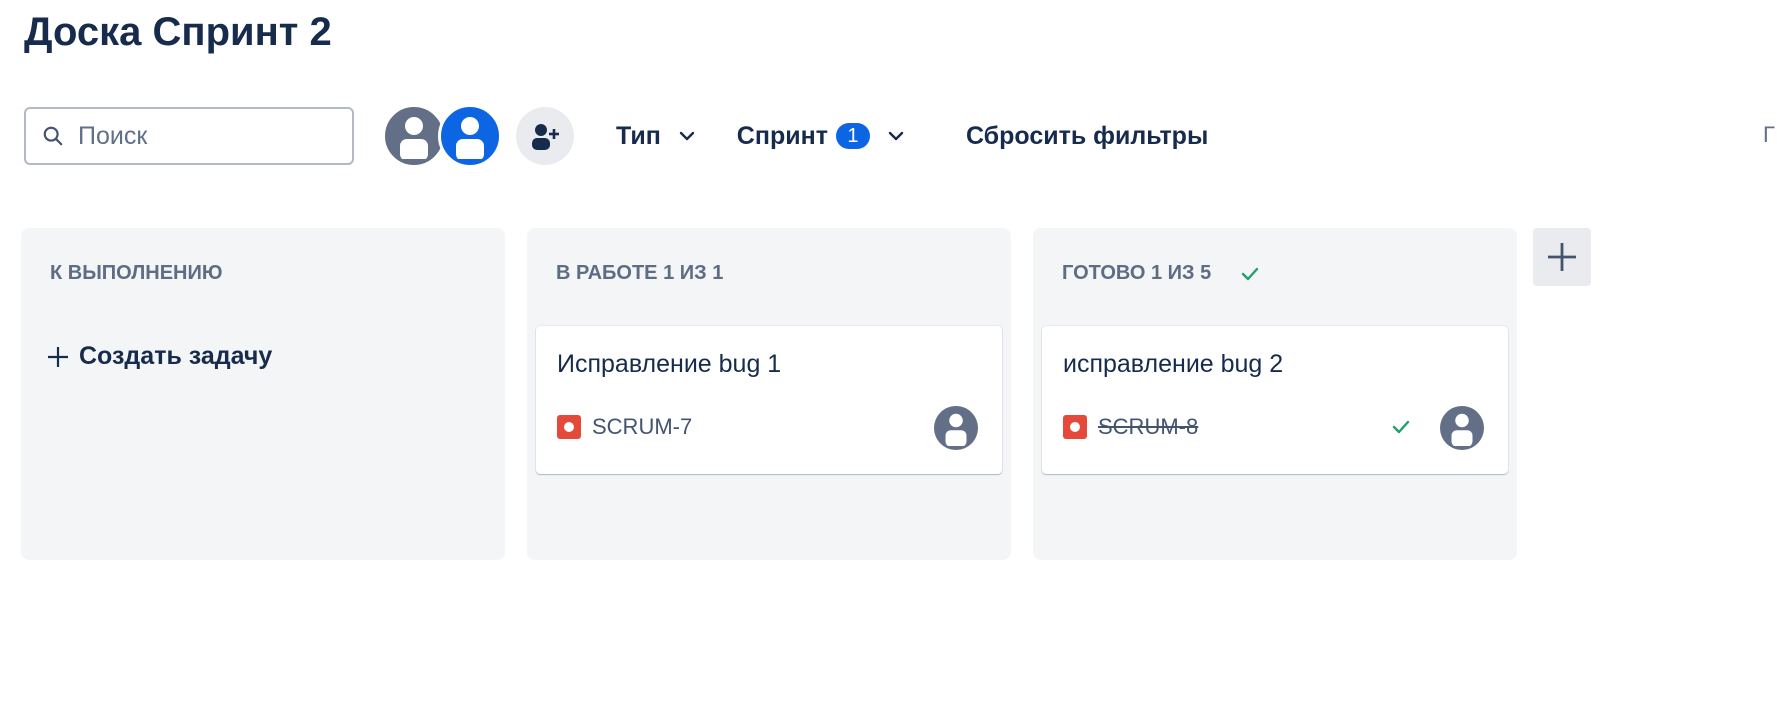 The height and width of the screenshot is (705, 1777). I want to click on column-done: ГОТОВО 1 ИЗ 5 исправление bug 2 SCRUM-8, so click(1275, 394).